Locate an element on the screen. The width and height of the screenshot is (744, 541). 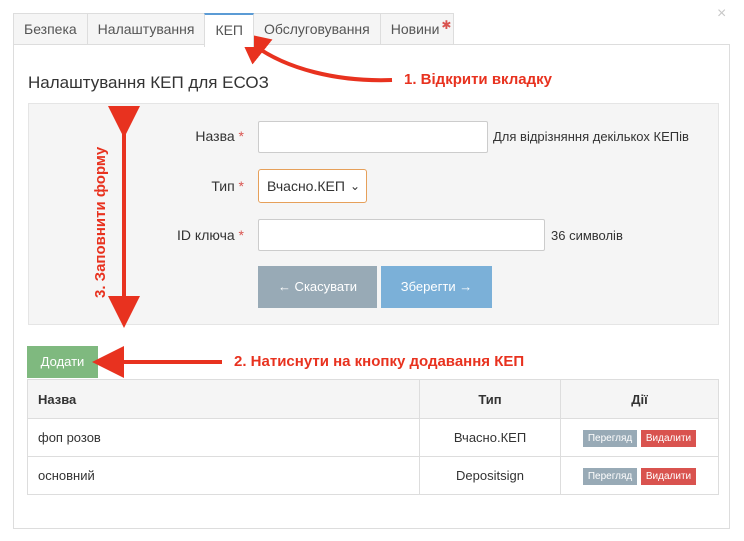
step3-annotation: 3. Заповнити форму is located at coordinates (100, 222).